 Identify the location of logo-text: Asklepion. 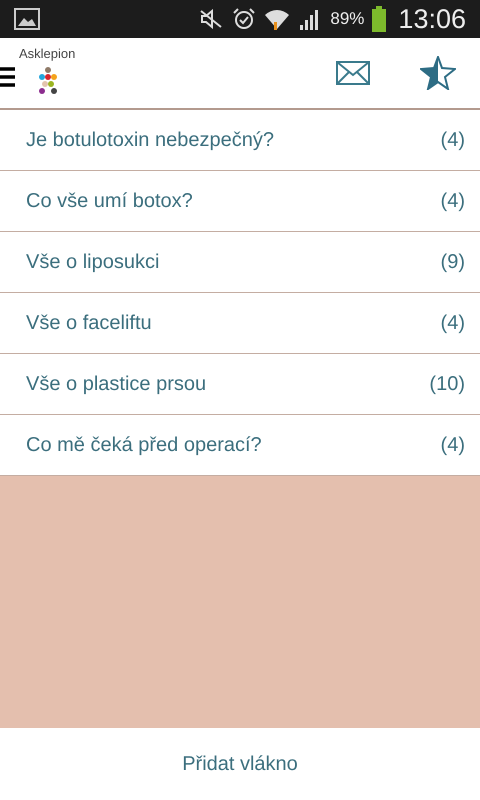
(47, 53).